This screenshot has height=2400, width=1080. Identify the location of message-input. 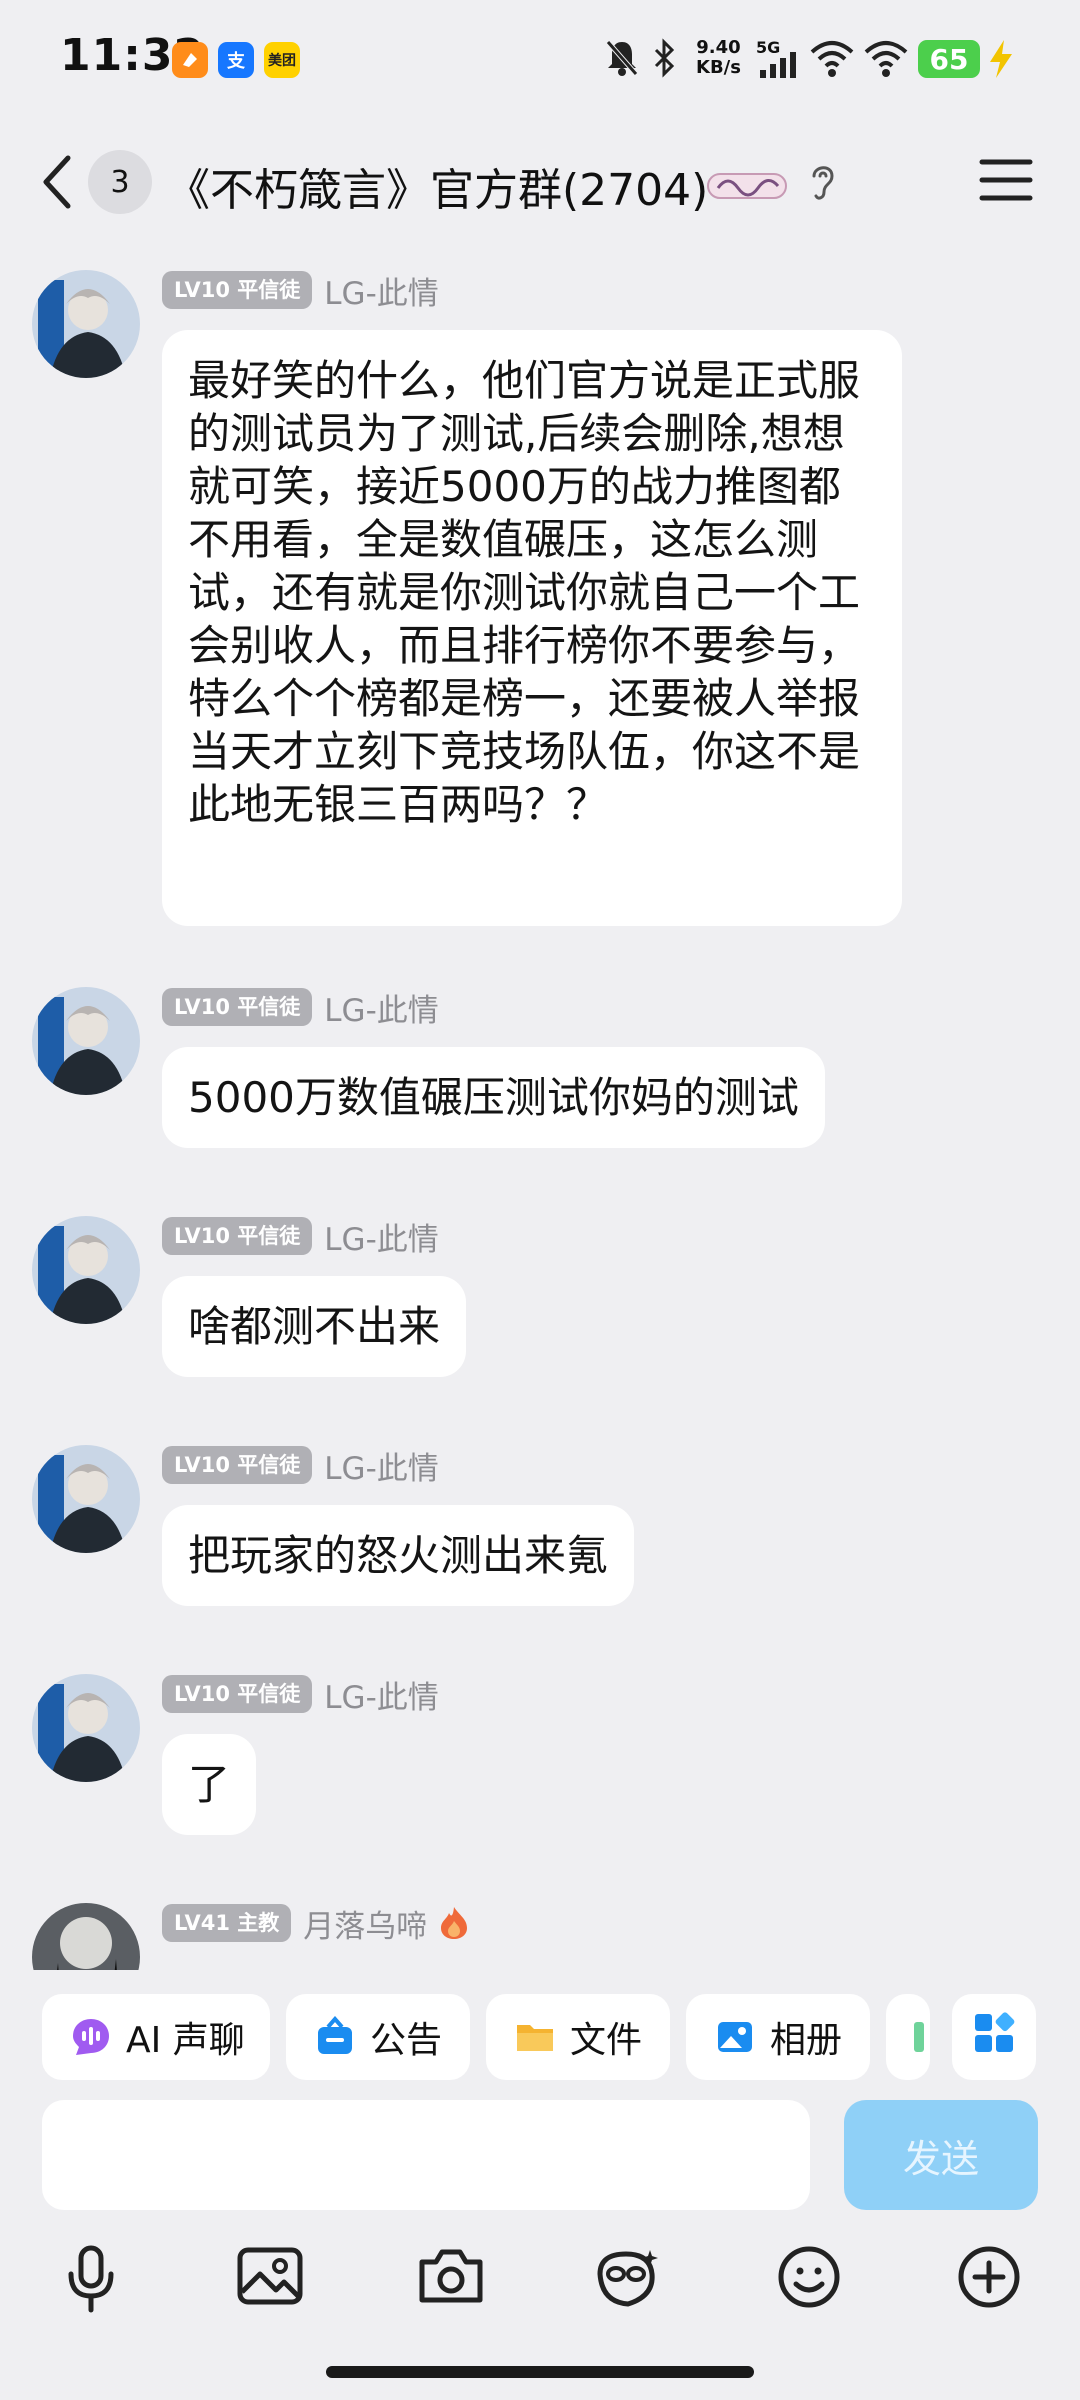
(426, 2155).